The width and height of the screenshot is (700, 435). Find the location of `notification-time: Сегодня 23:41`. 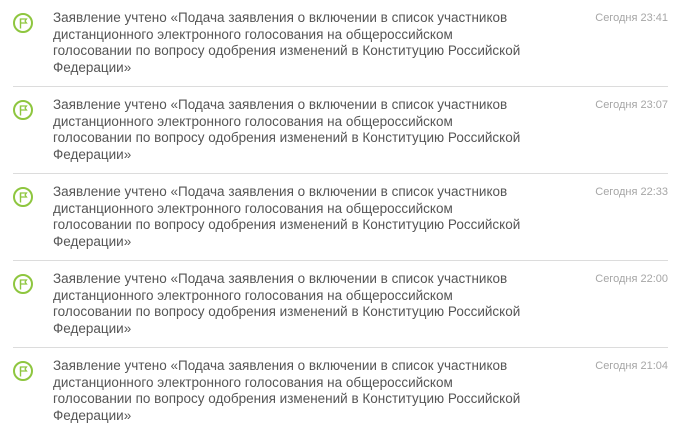

notification-time: Сегодня 23:41 is located at coordinates (631, 18).